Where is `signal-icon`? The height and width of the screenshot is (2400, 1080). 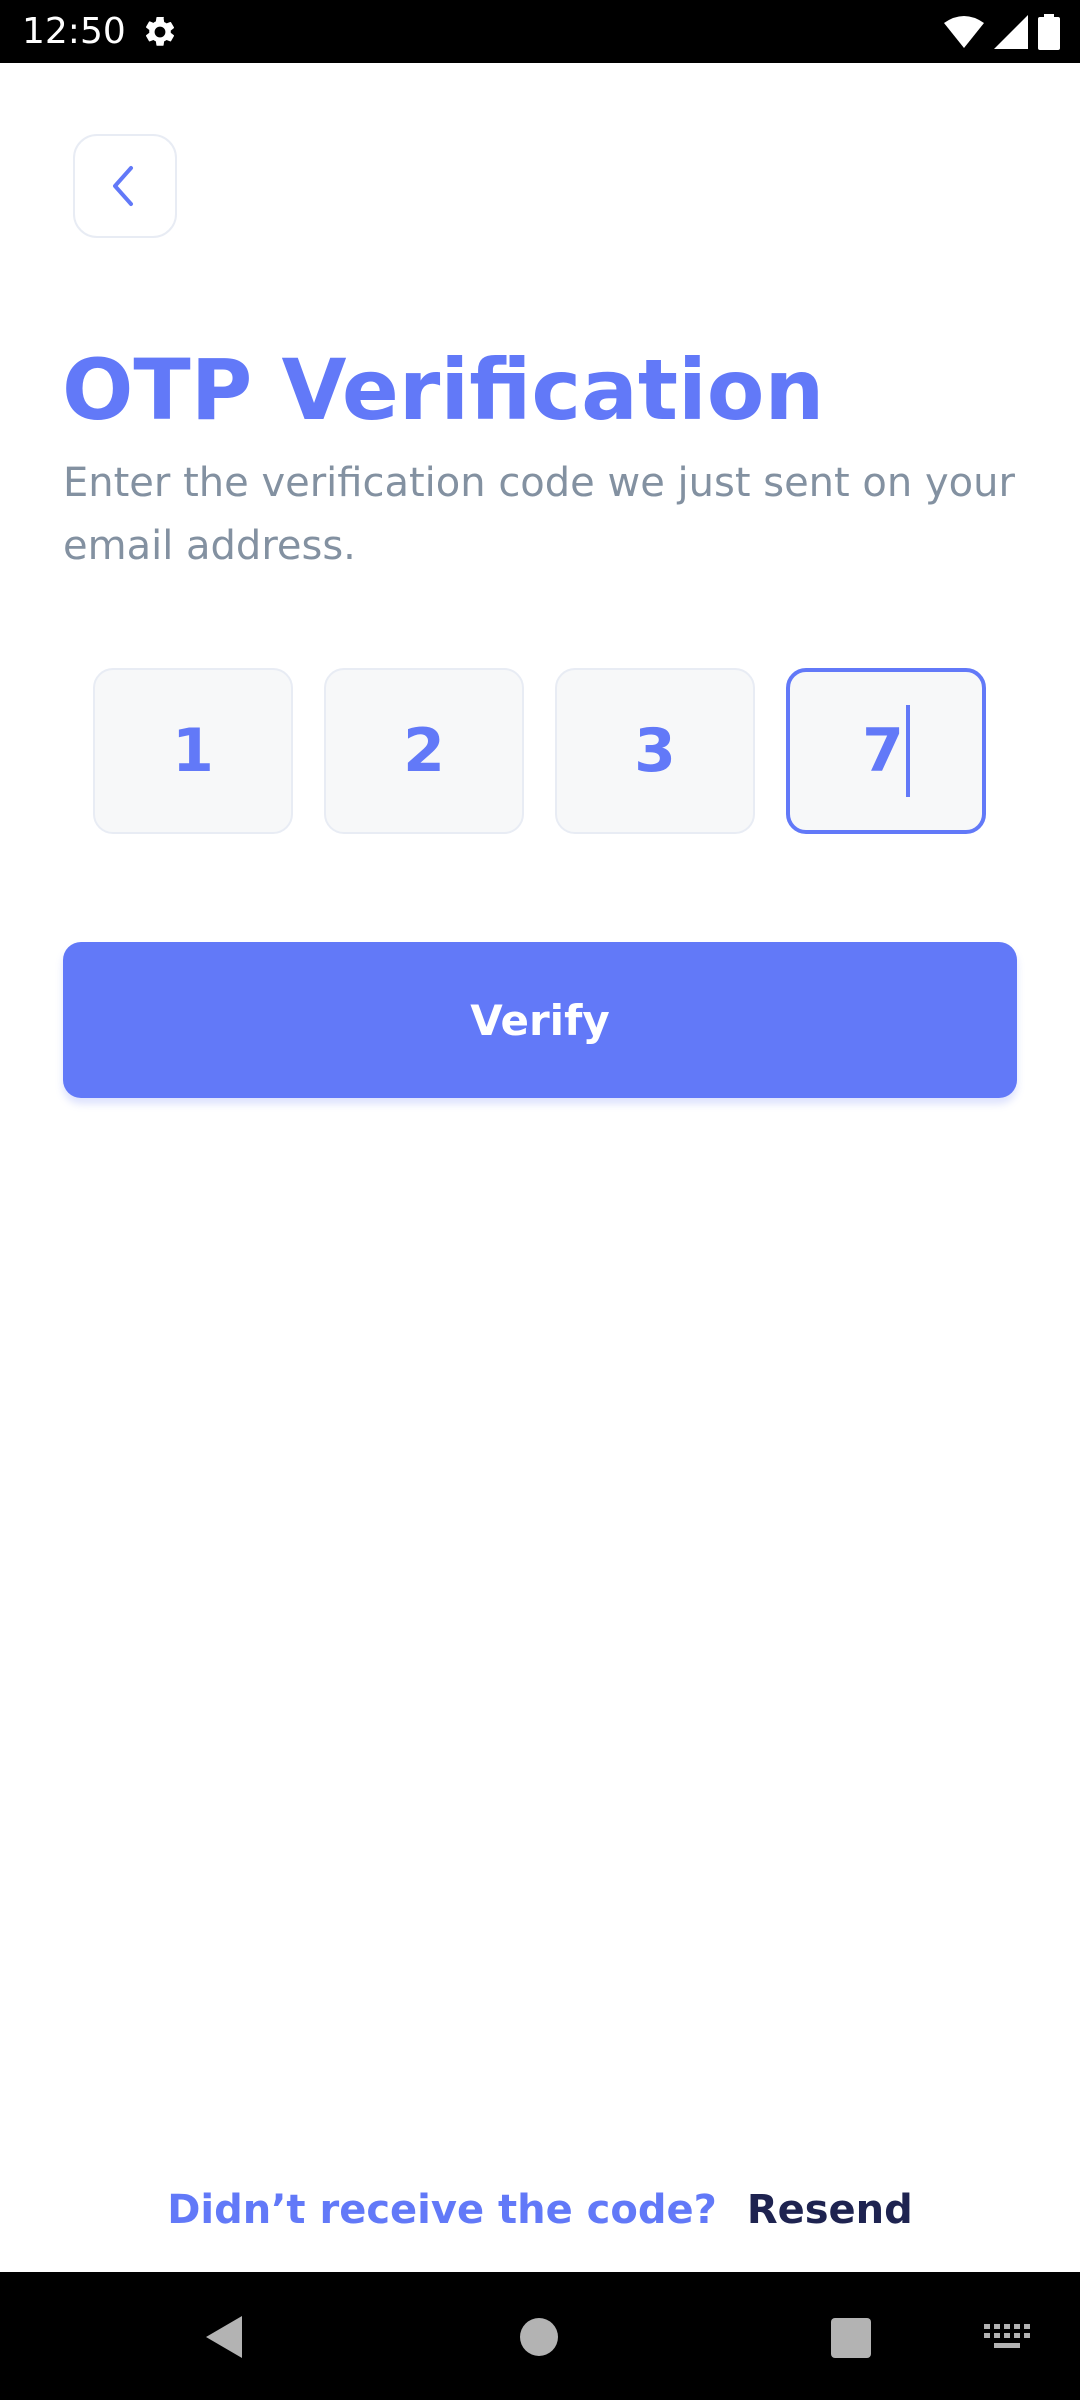 signal-icon is located at coordinates (1011, 32).